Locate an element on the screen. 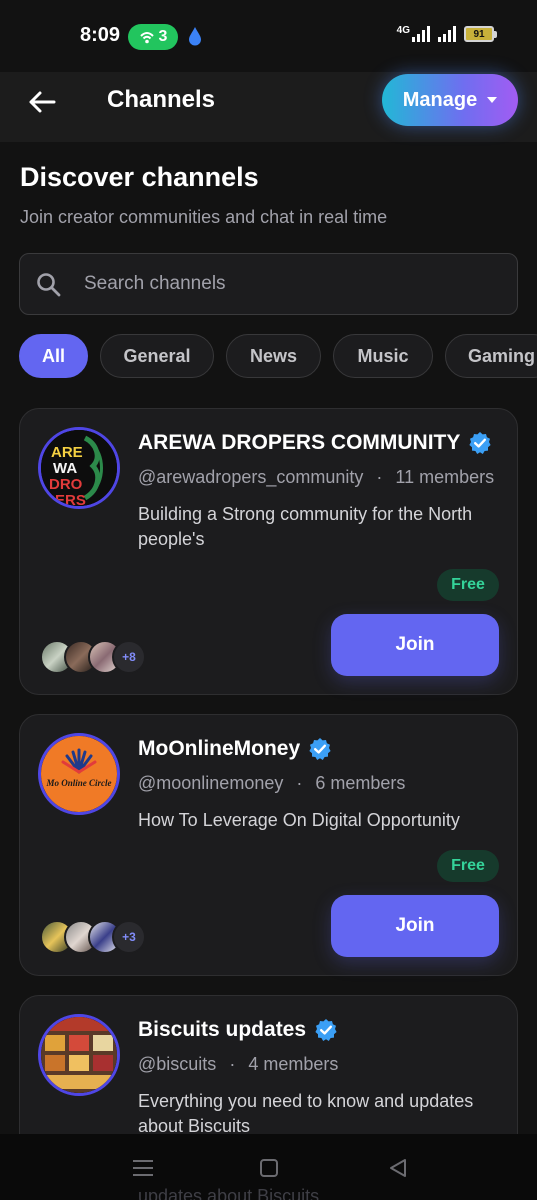  nav-menu-button is located at coordinates (143, 1168).